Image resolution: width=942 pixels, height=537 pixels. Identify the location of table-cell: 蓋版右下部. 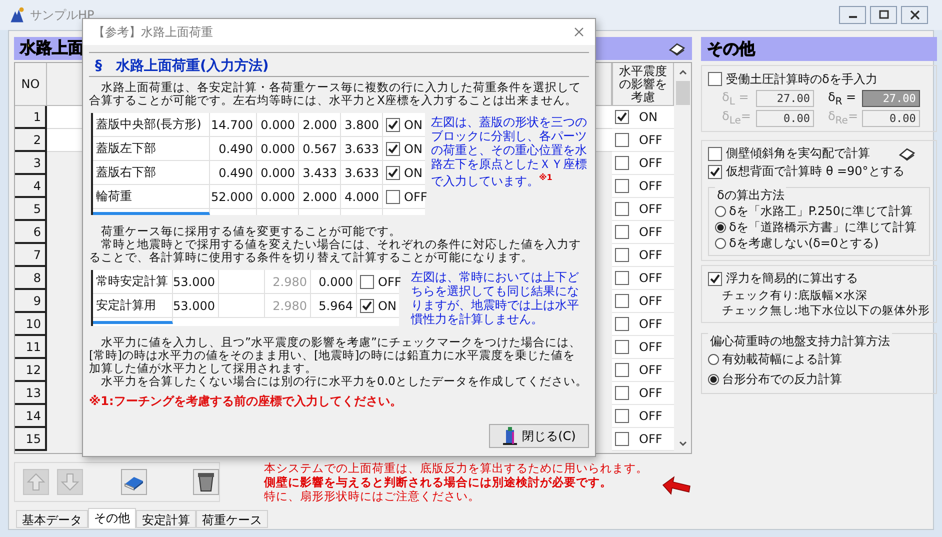
(151, 172).